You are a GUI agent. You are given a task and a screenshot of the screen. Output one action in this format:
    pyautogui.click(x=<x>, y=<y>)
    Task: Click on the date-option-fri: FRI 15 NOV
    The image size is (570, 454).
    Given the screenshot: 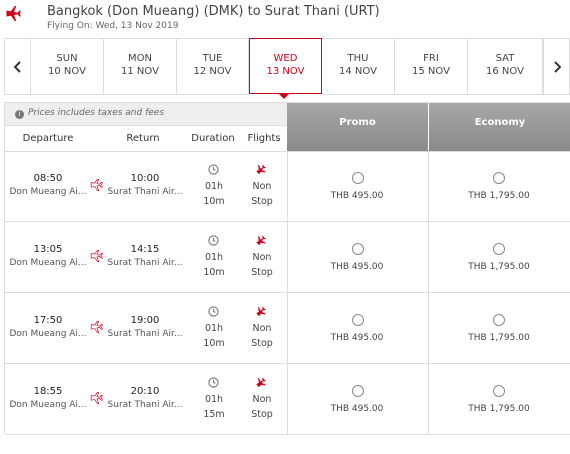 What is the action you would take?
    pyautogui.click(x=431, y=66)
    